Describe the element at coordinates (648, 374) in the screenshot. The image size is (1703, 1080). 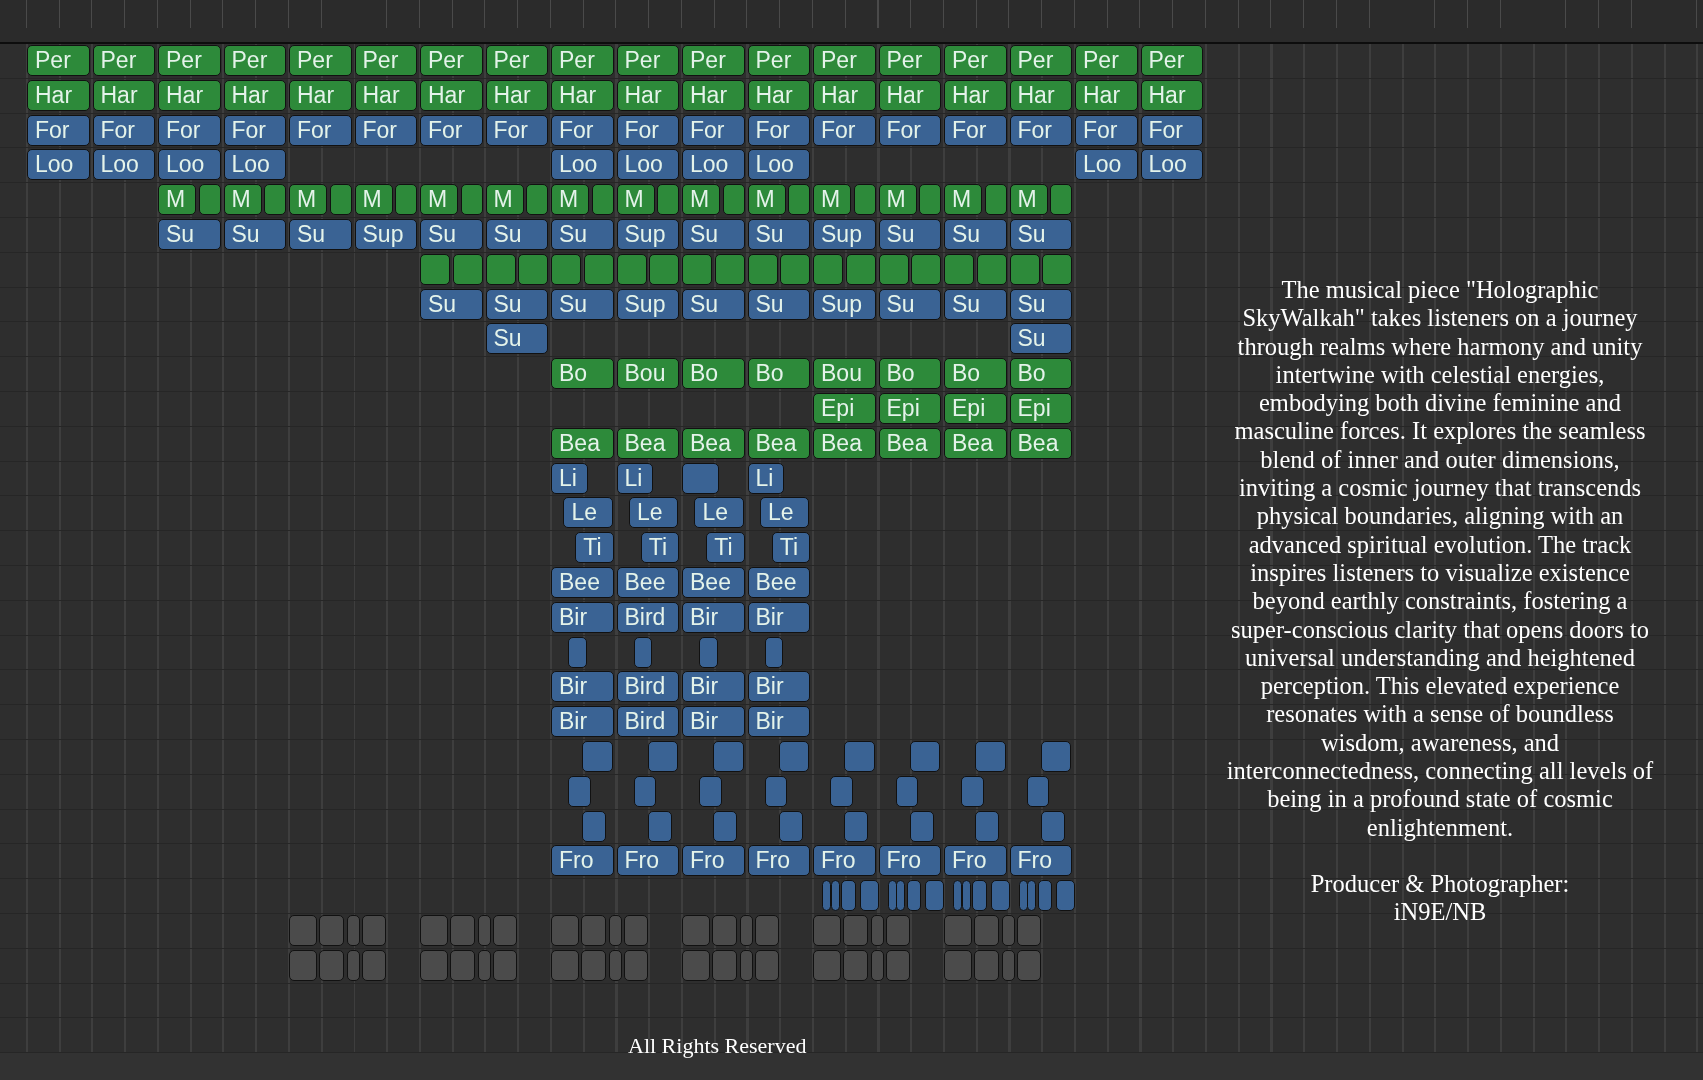
I see `track-region: Bou` at that location.